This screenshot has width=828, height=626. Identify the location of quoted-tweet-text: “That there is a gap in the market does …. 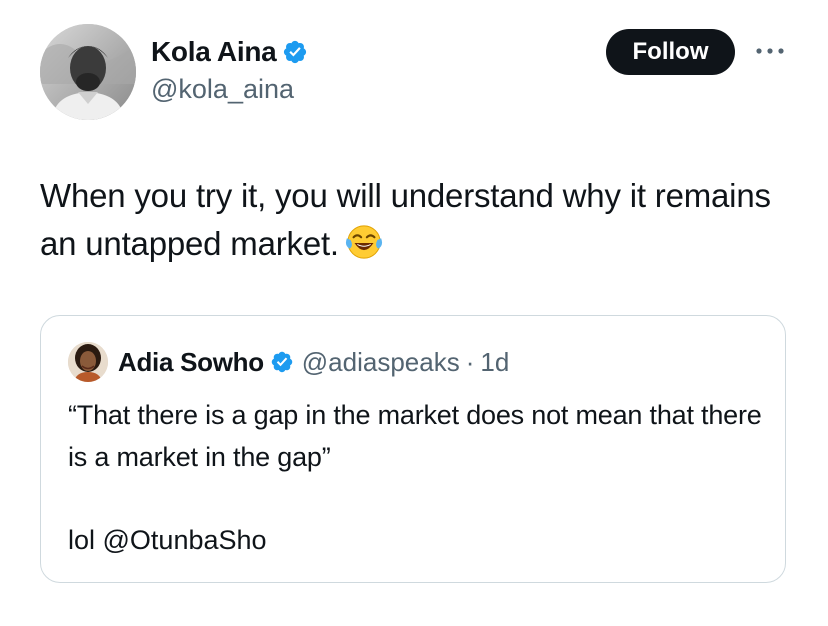
(415, 436).